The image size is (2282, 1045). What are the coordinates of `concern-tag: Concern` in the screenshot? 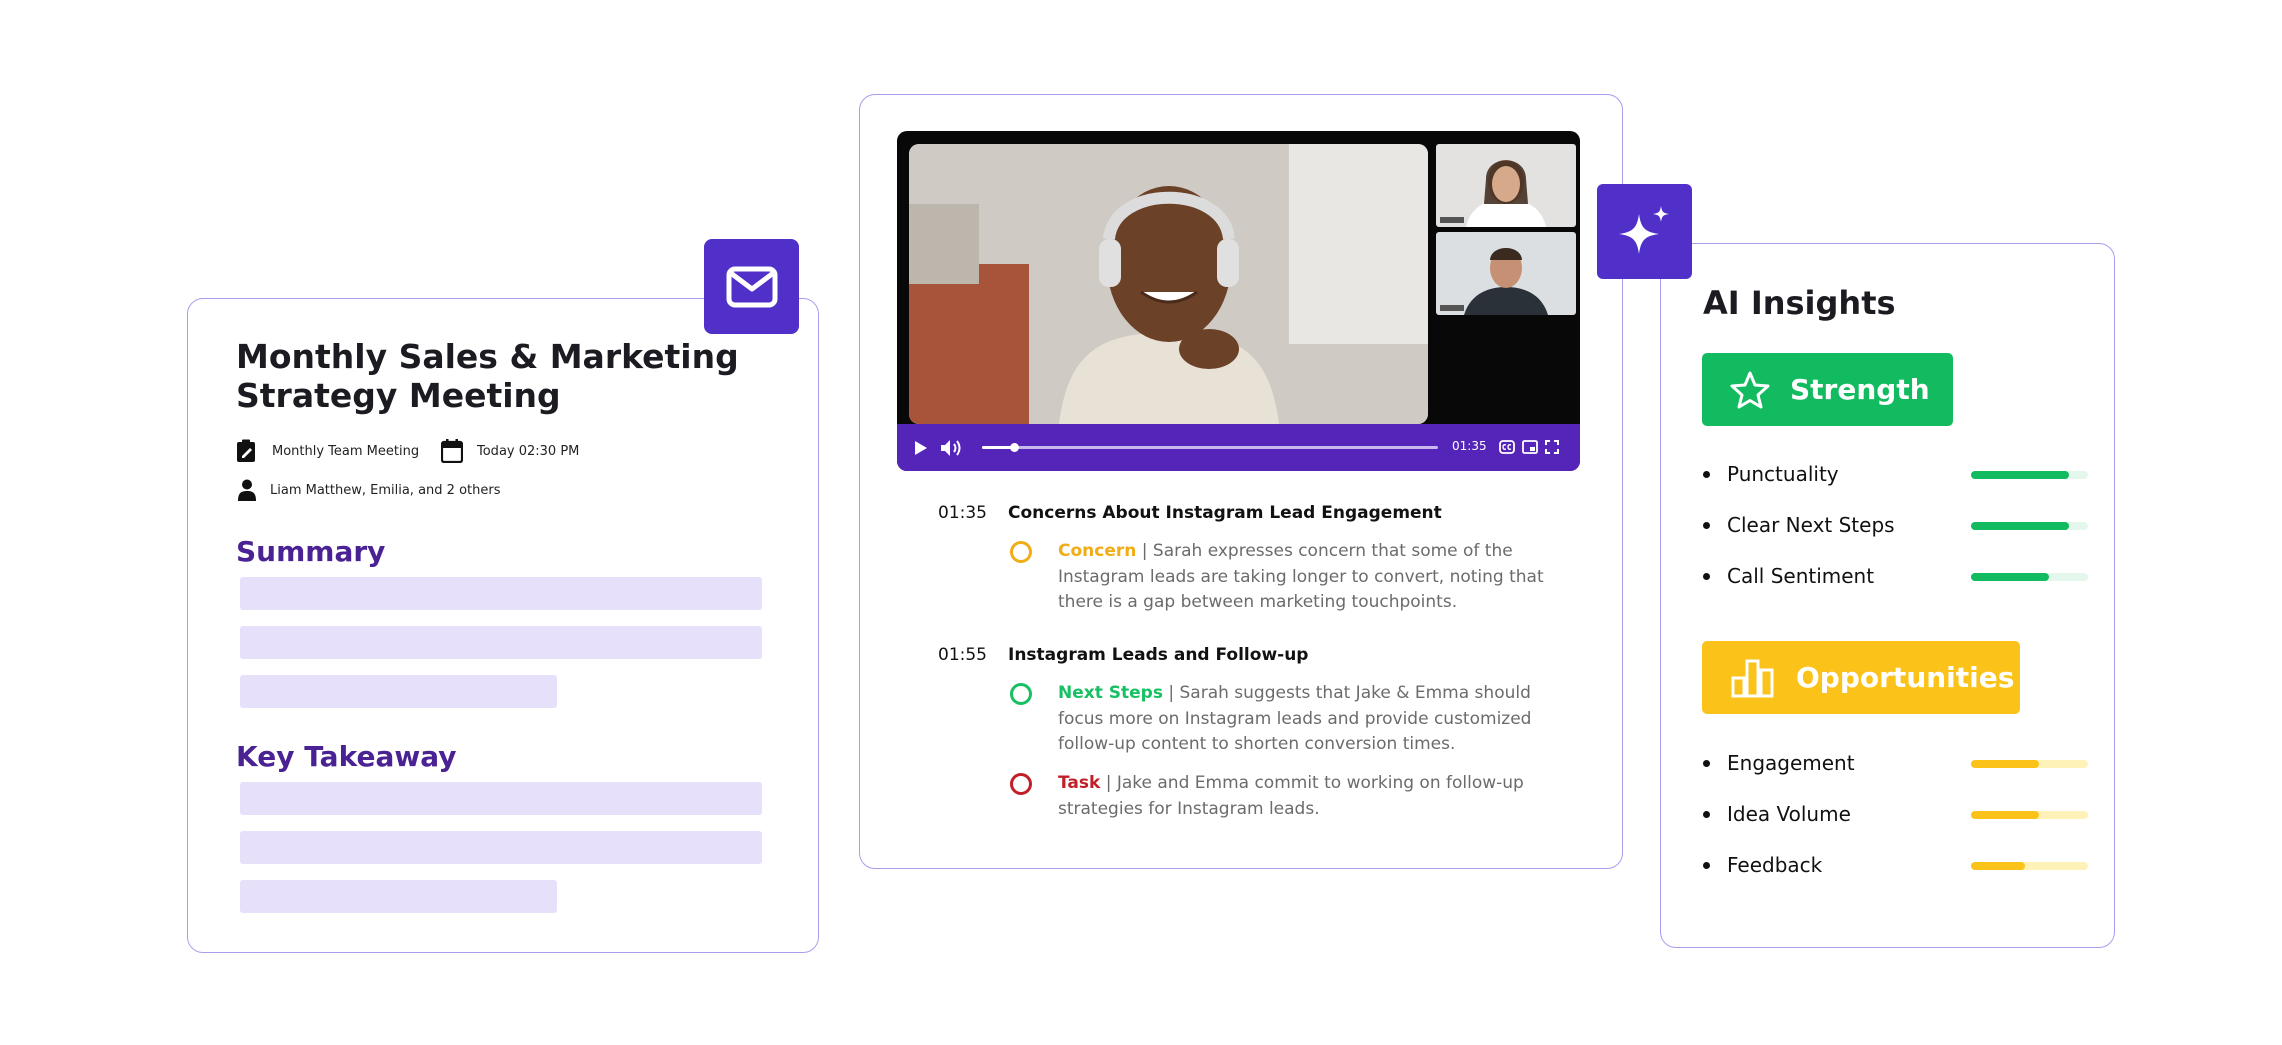 It's located at (1097, 551).